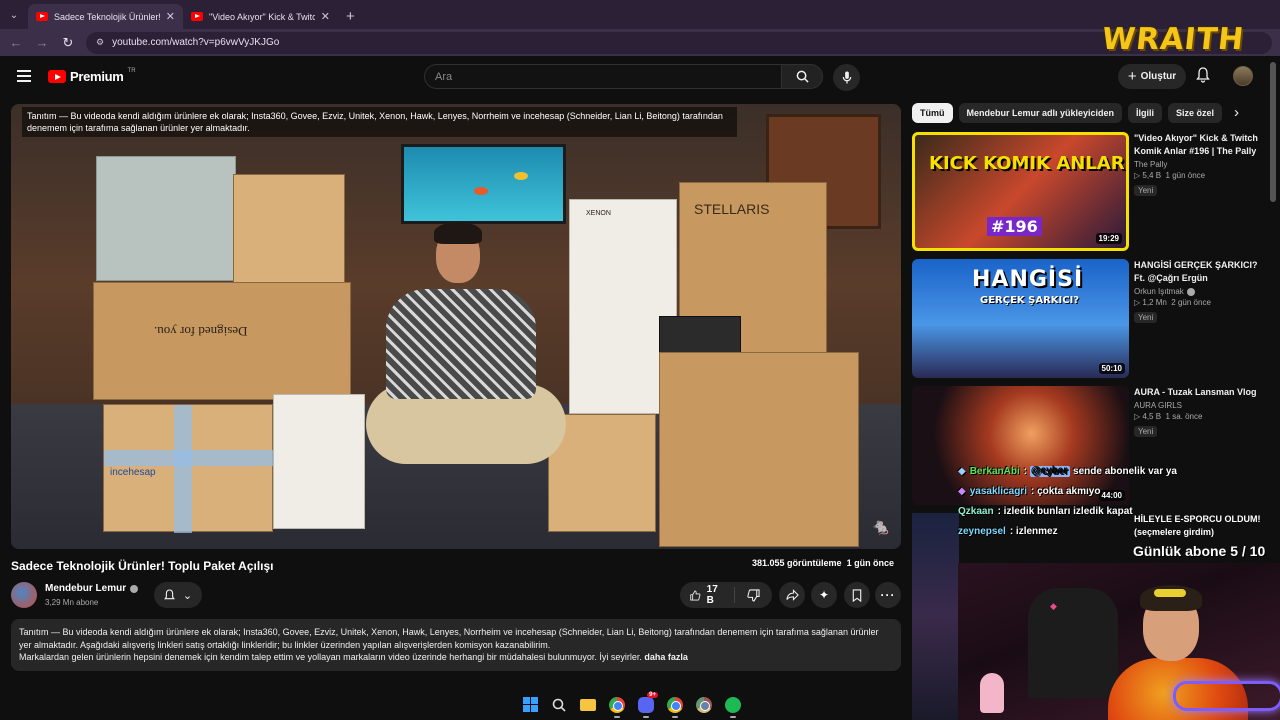 This screenshot has width=1280, height=720. I want to click on thumbs-down-icon, so click(753, 595).